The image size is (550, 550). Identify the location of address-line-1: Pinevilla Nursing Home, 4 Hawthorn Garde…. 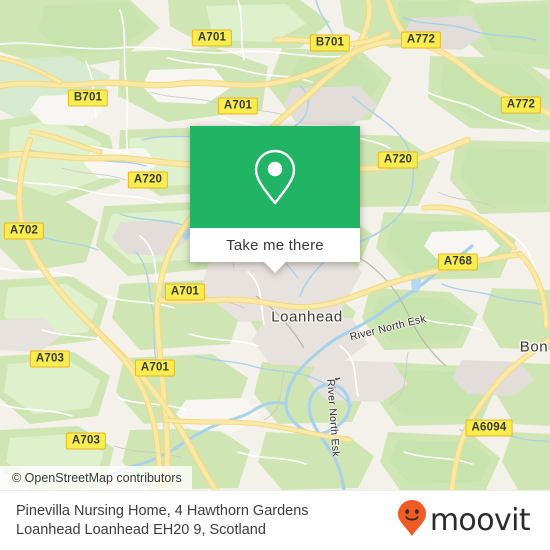
(162, 510).